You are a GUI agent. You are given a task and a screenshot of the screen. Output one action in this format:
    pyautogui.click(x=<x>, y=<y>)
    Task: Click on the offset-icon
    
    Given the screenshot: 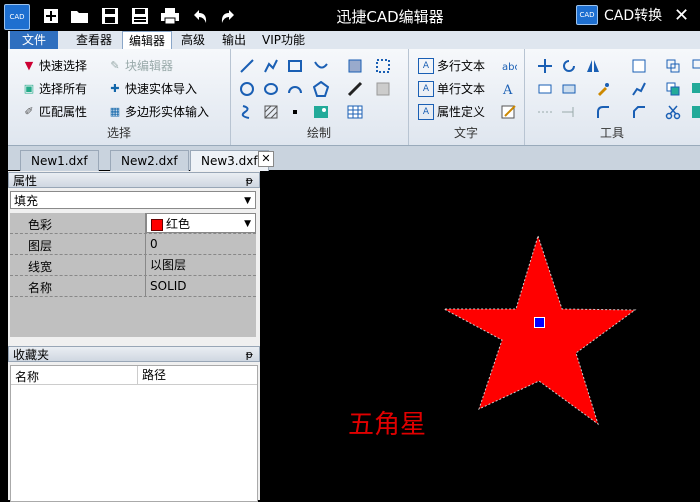 What is the action you would take?
    pyautogui.click(x=673, y=89)
    